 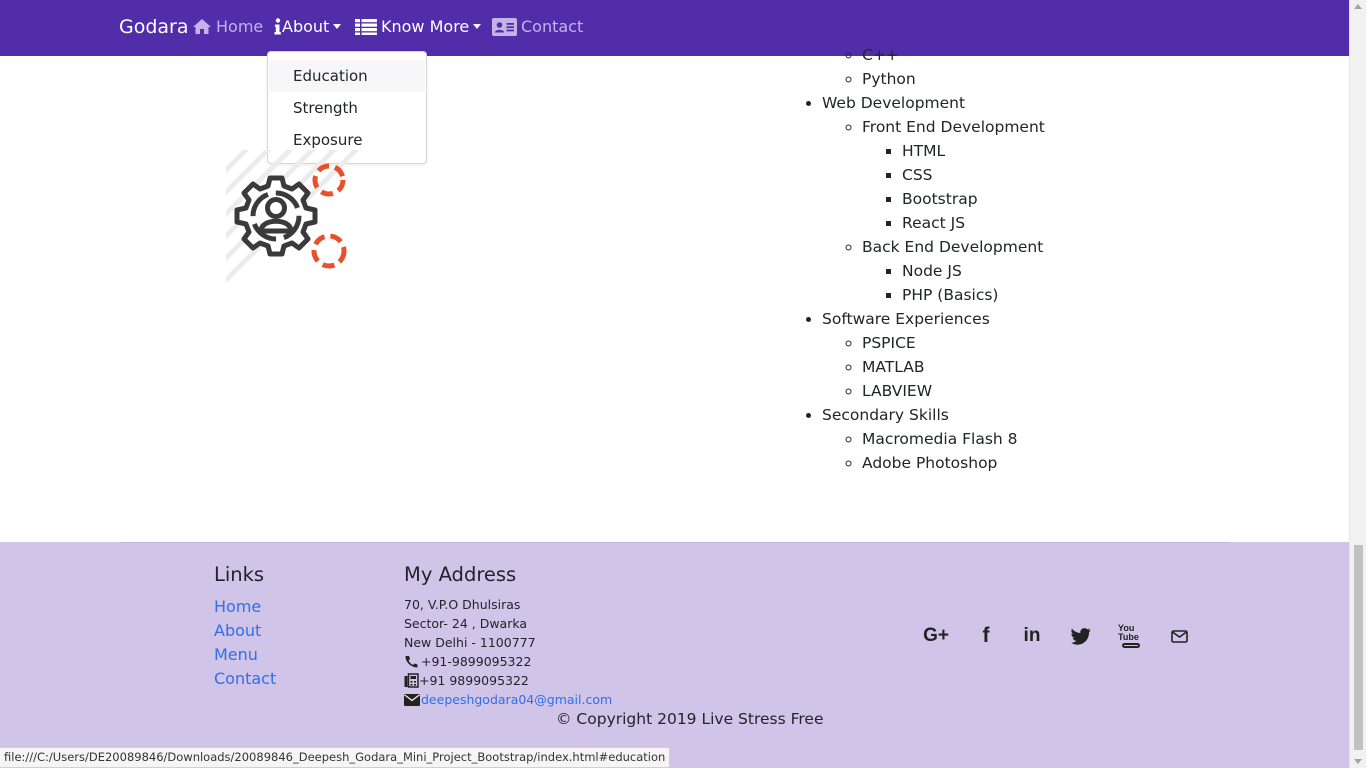 What do you see at coordinates (347, 76) in the screenshot?
I see `dropdown-item-education: Education` at bounding box center [347, 76].